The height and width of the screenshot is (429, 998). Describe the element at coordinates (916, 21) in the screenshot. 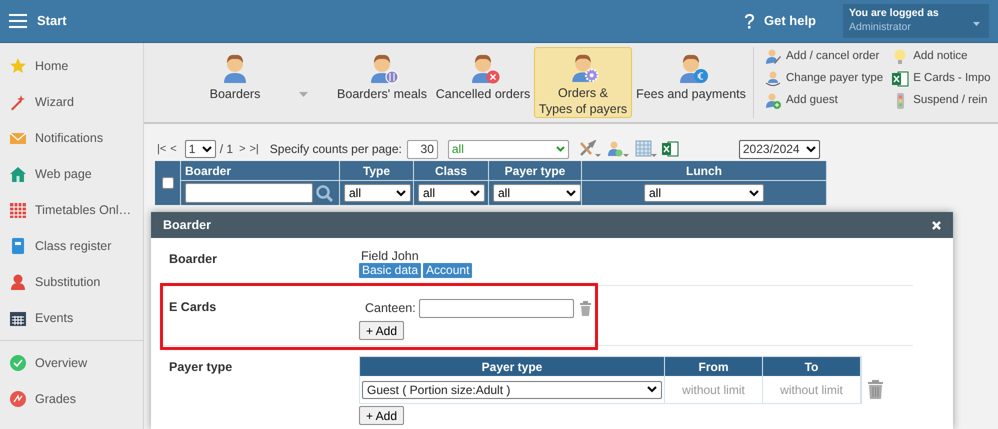

I see `user-menu: You are logged as Administrator` at that location.